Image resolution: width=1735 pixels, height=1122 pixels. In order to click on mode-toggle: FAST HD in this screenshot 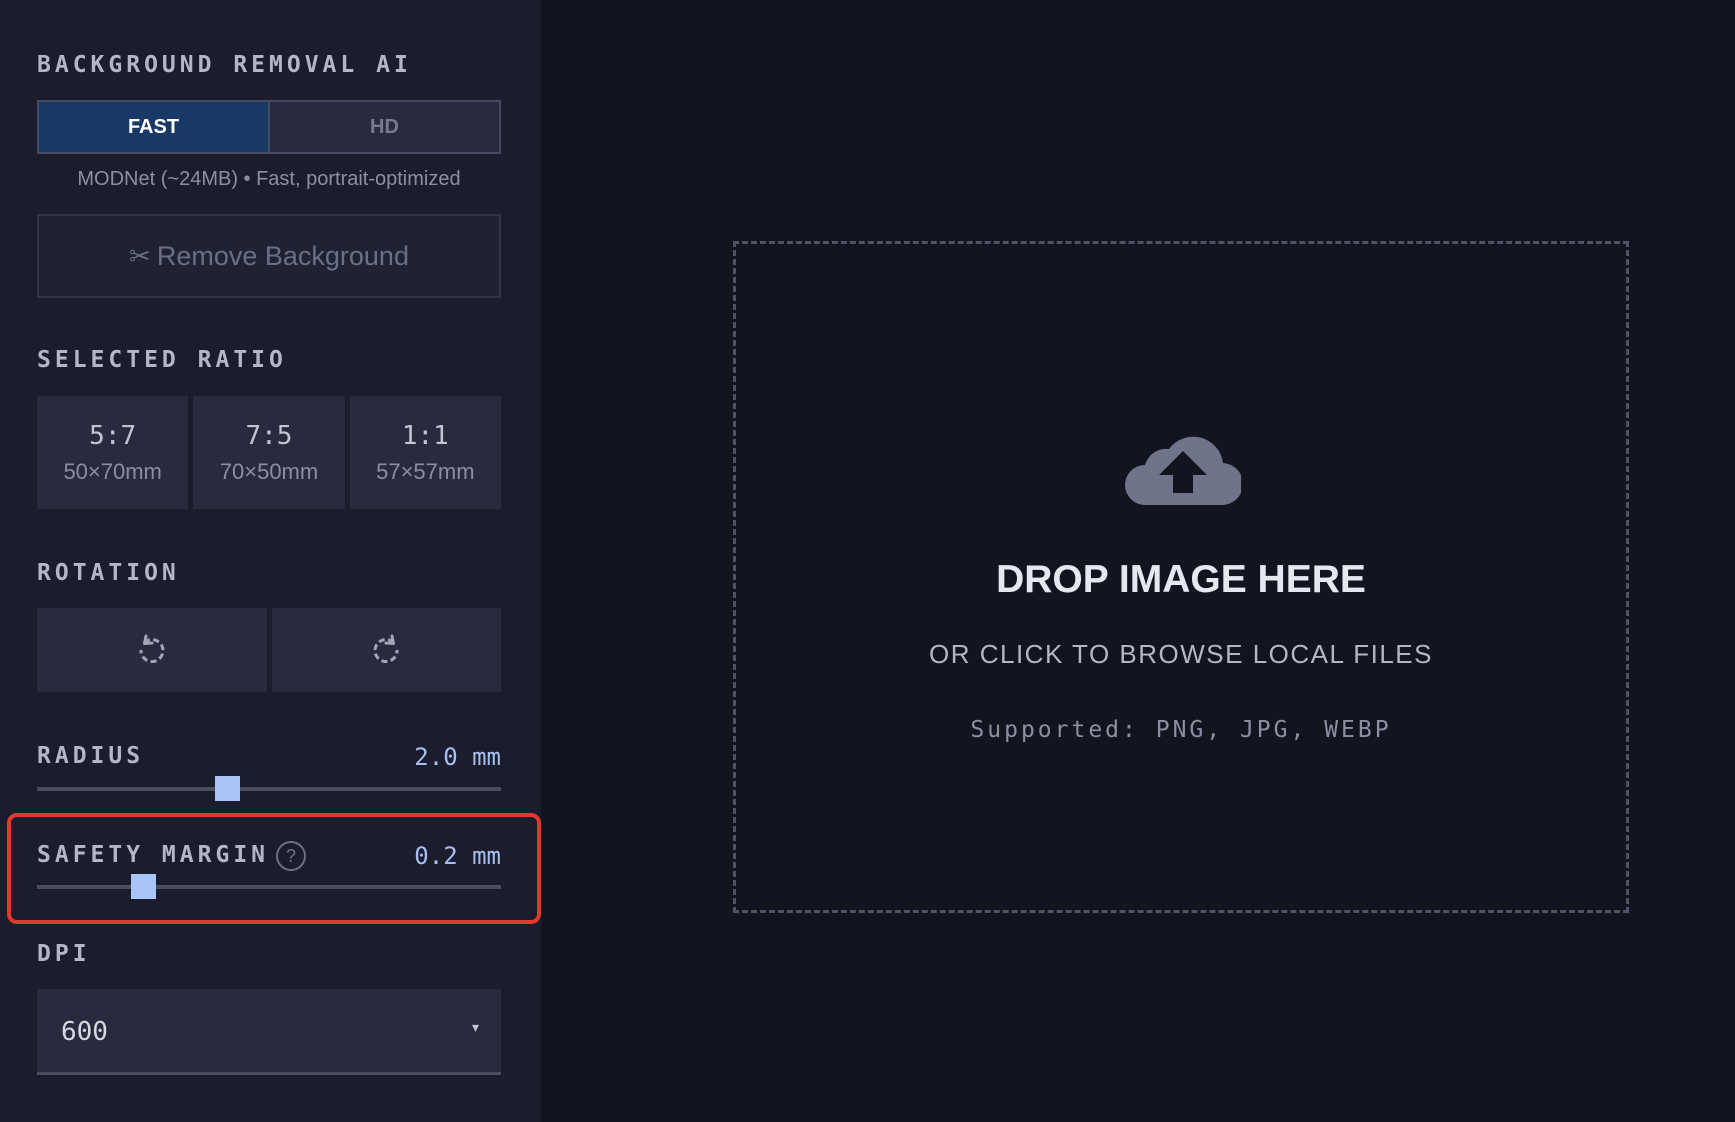, I will do `click(269, 127)`.